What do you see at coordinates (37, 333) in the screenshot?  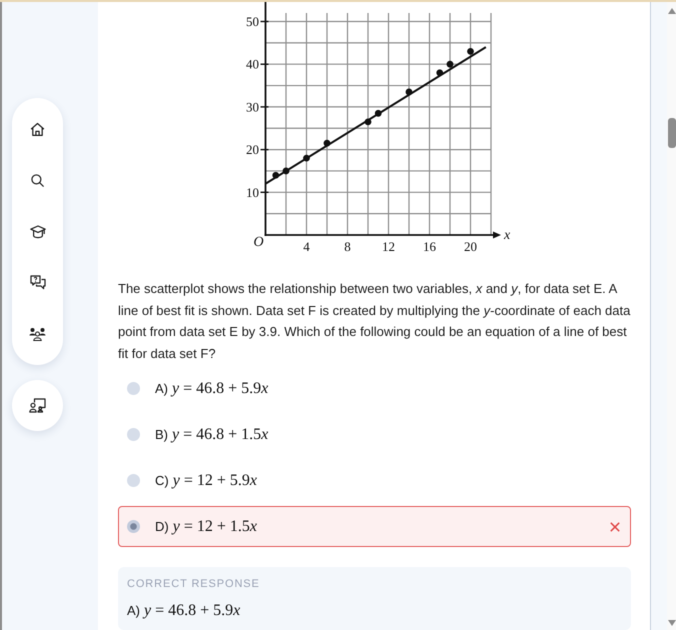 I see `people-group-icon` at bounding box center [37, 333].